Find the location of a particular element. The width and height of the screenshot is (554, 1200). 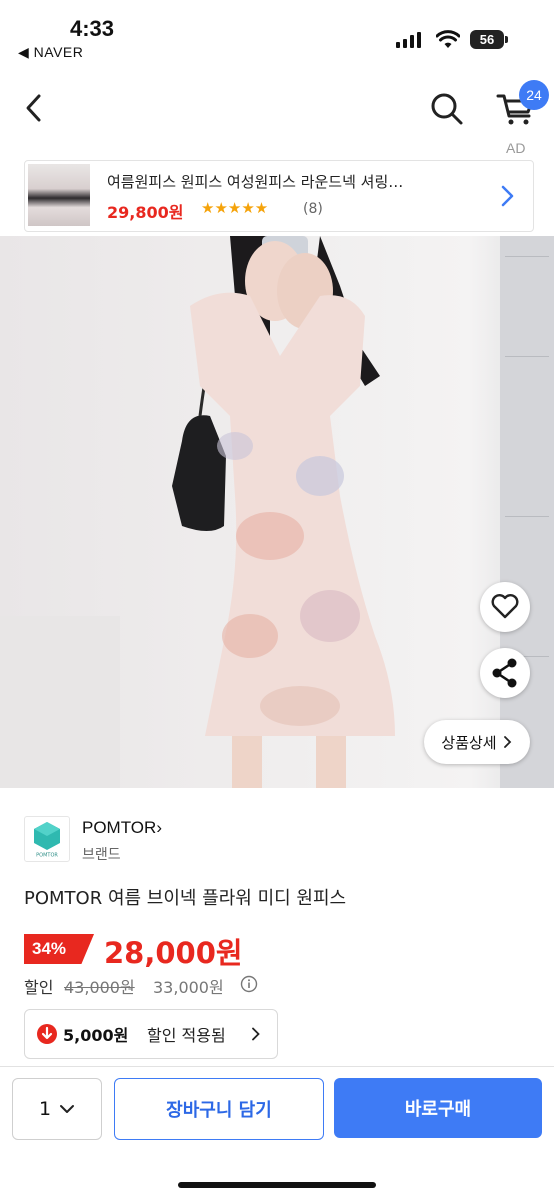

brand-name: POMTOR is located at coordinates (119, 827).